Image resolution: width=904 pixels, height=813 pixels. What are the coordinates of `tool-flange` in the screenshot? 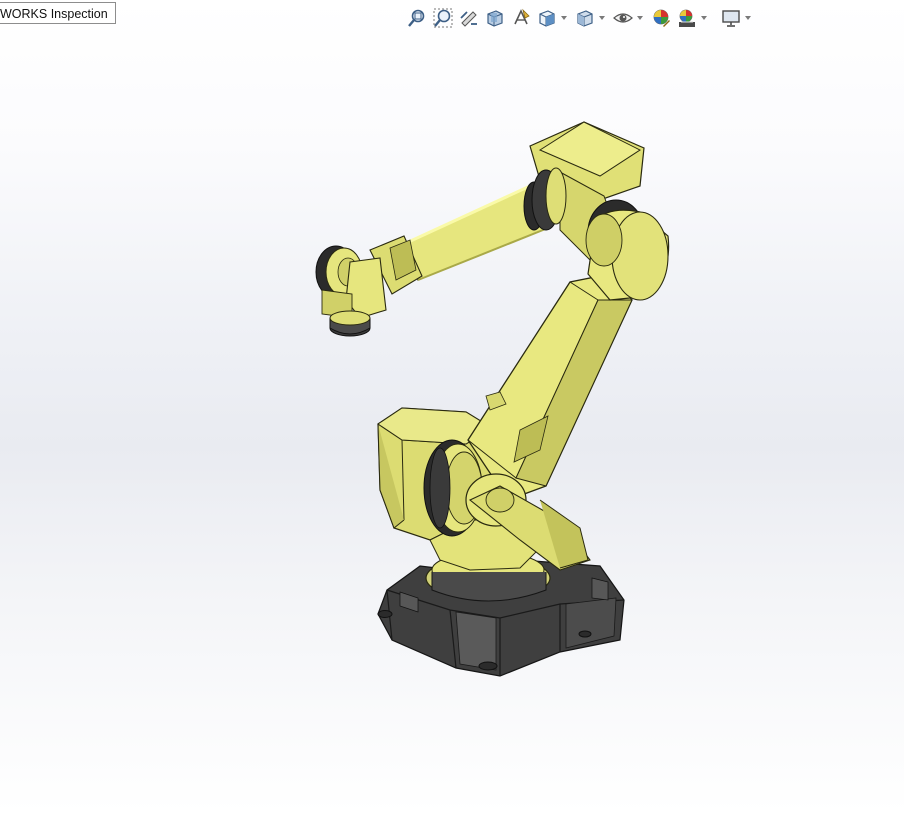 It's located at (350, 323).